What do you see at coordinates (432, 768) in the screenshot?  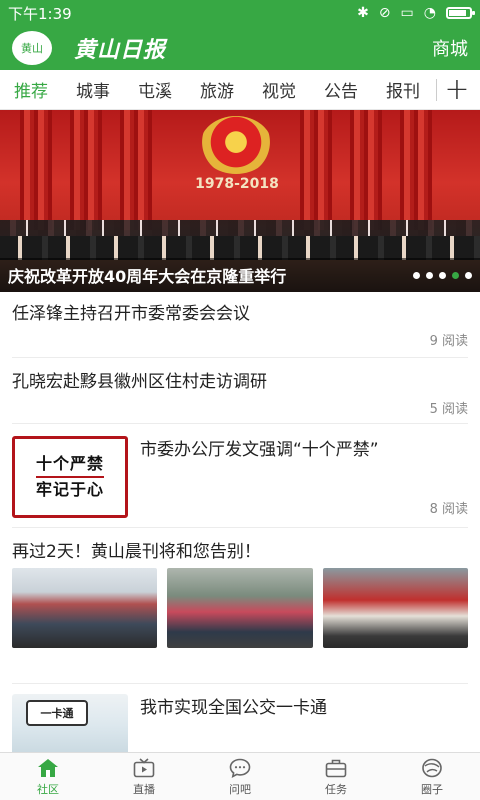 I see `circle-icon` at bounding box center [432, 768].